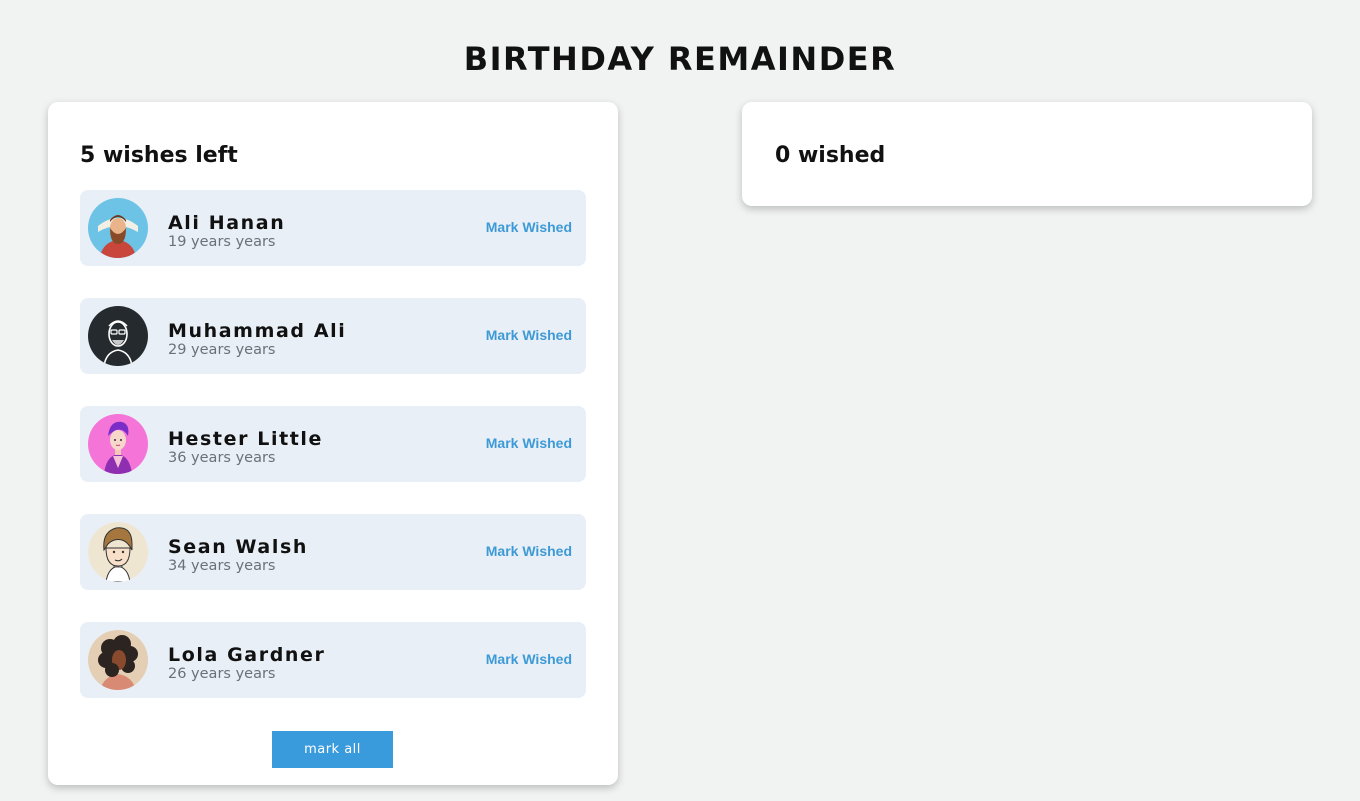 This screenshot has width=1360, height=801. I want to click on list-item: Sean Walsh 34 years years Mark Wished, so click(333, 552).